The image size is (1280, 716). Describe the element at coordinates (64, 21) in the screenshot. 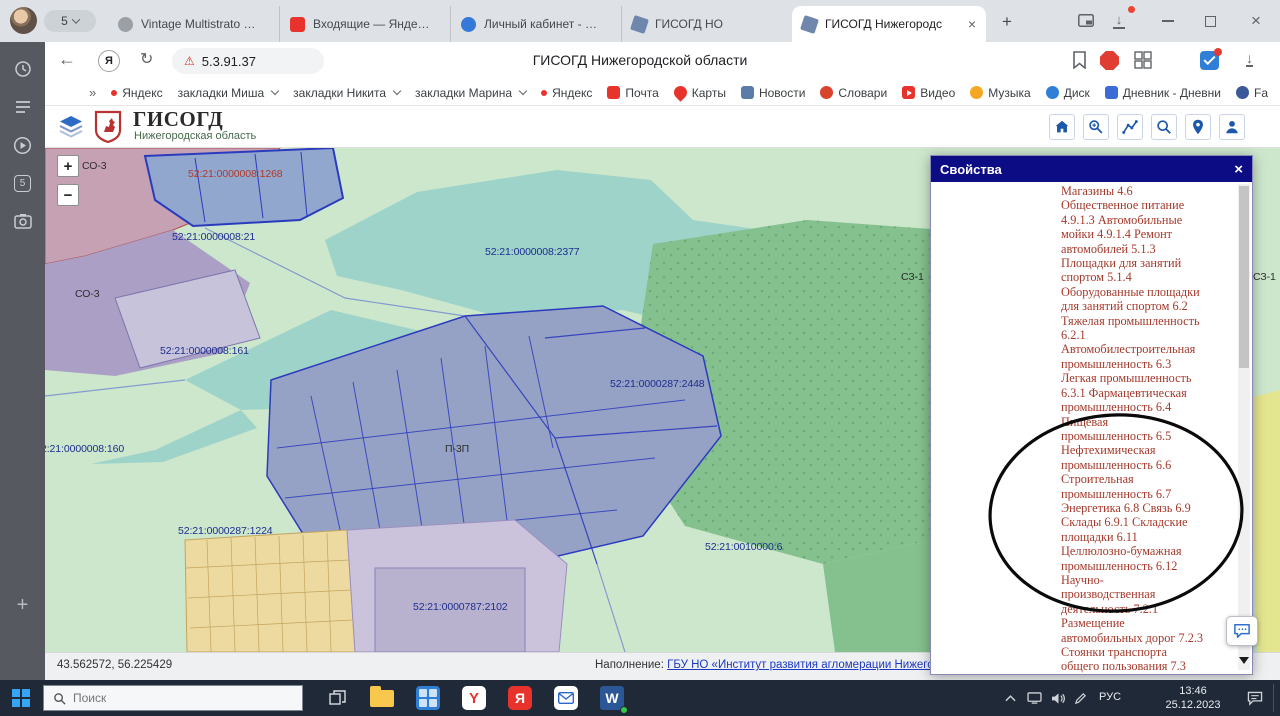

I see `tab-group-count: 5` at that location.